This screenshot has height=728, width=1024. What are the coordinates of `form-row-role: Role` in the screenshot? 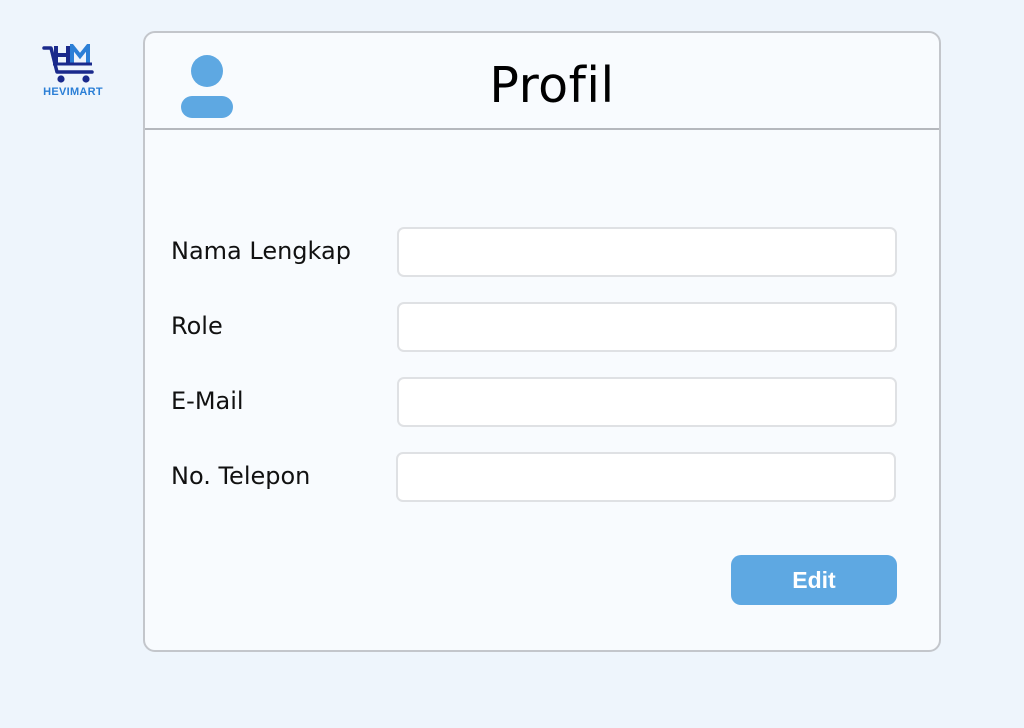 It's located at (542, 327).